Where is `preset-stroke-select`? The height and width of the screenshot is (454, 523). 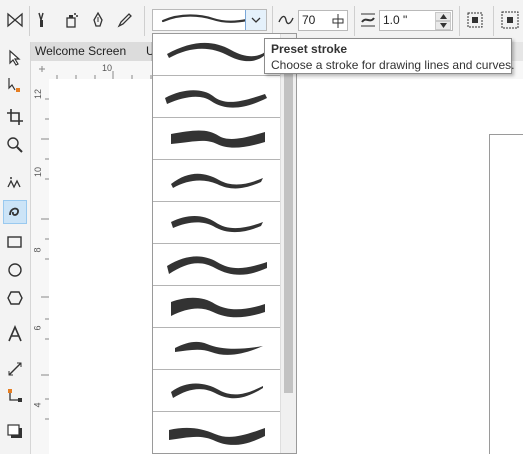 preset-stroke-select is located at coordinates (209, 20).